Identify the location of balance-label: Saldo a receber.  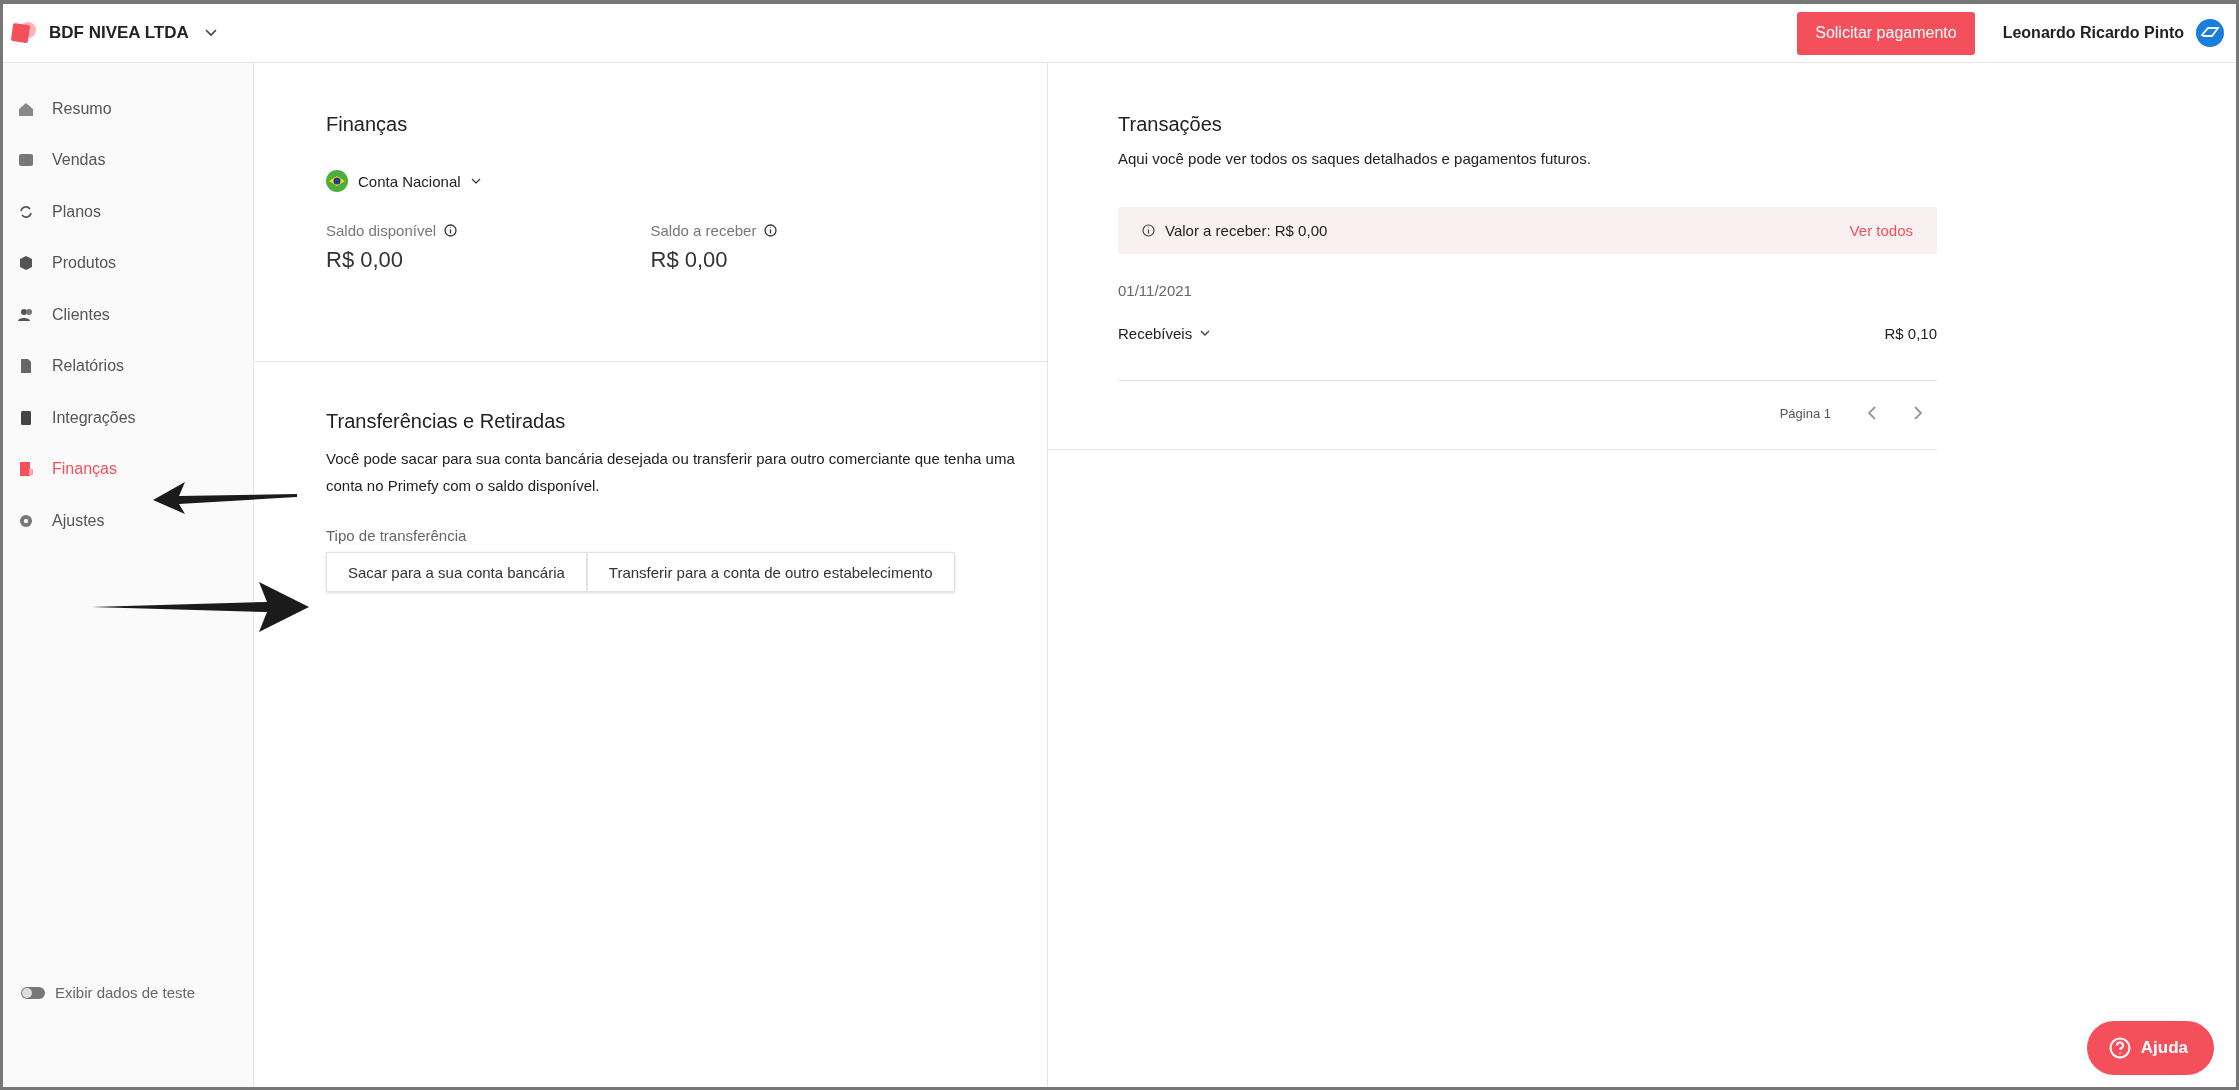
(703, 230).